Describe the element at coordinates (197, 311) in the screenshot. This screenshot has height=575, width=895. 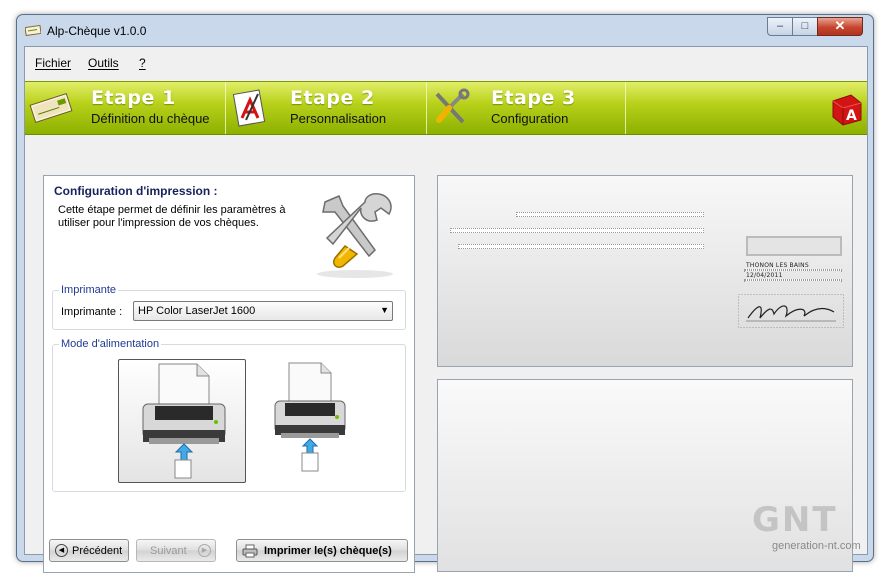
I see `printer-select-value: HP Color LaserJet 1600` at that location.